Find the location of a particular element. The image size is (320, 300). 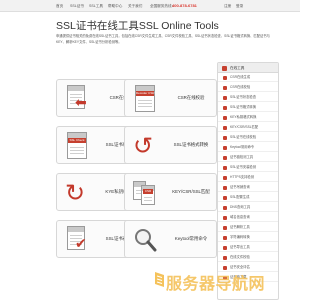

sidebar-title: 在线工具 is located at coordinates (237, 68).